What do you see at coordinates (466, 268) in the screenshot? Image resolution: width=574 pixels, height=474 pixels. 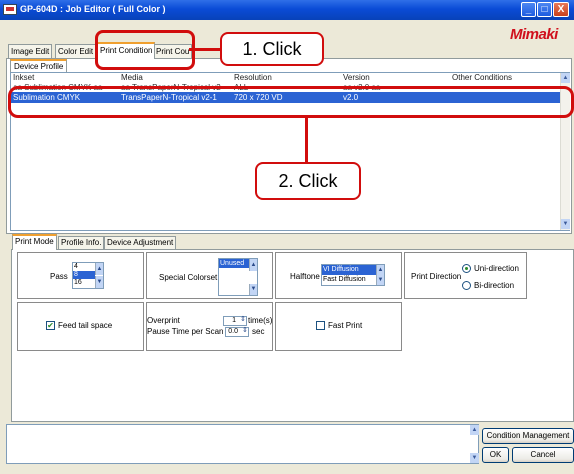 I see `uni-direction-radio` at bounding box center [466, 268].